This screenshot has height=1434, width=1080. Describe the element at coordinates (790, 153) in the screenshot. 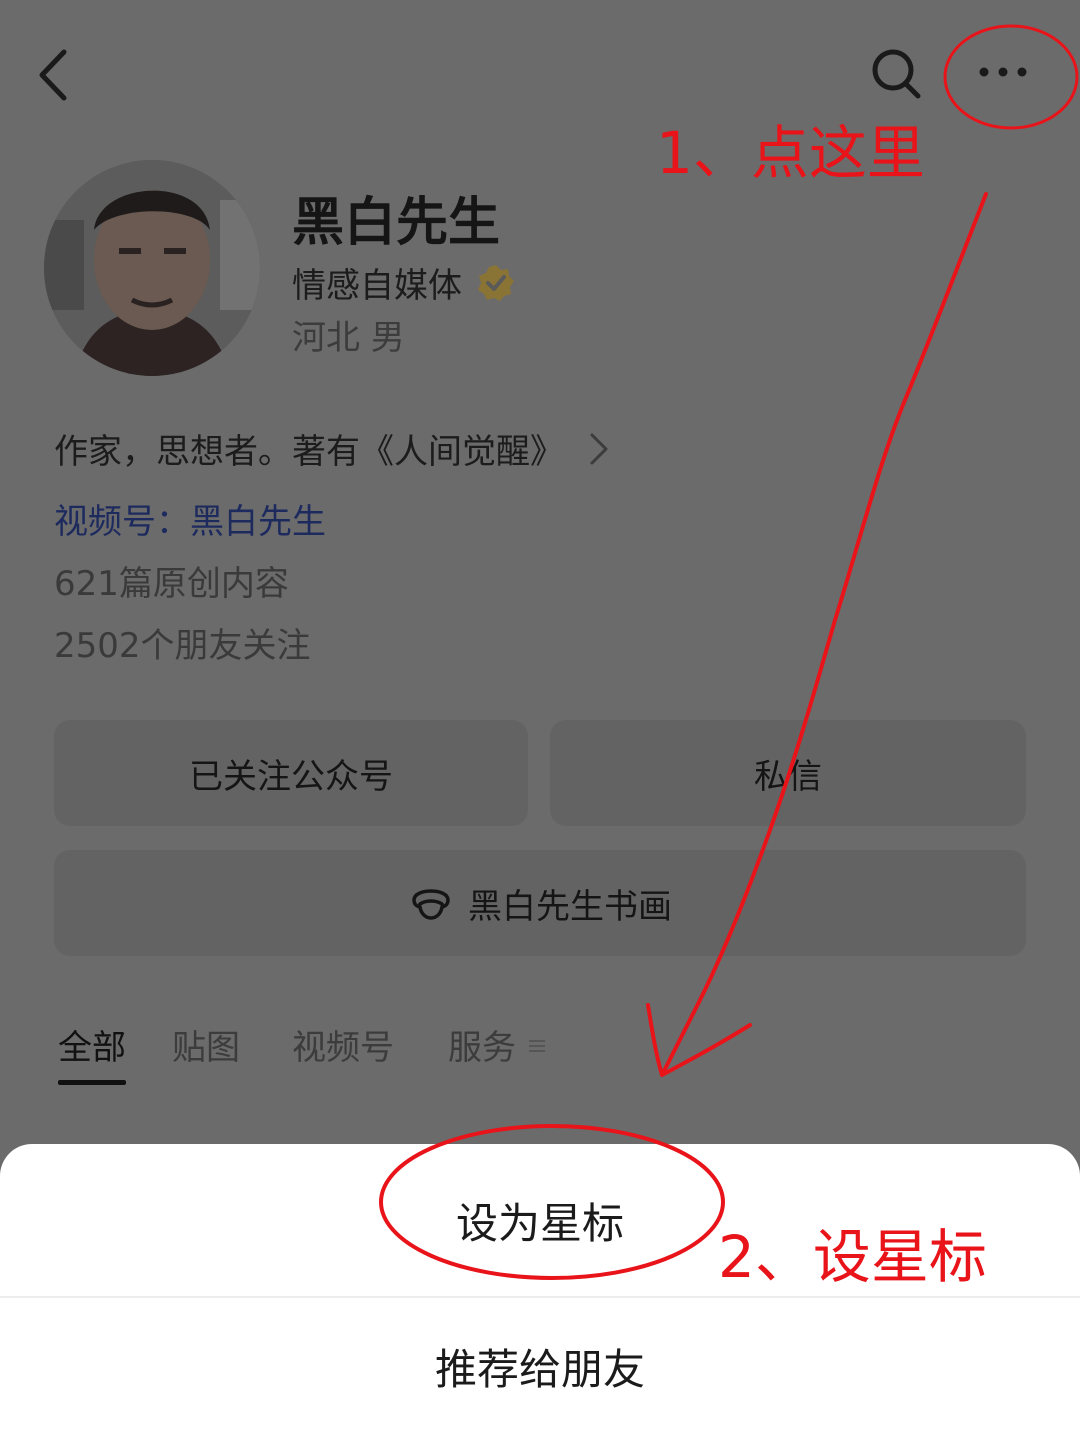

I see `annotation-step1-text: 1、点这里` at that location.